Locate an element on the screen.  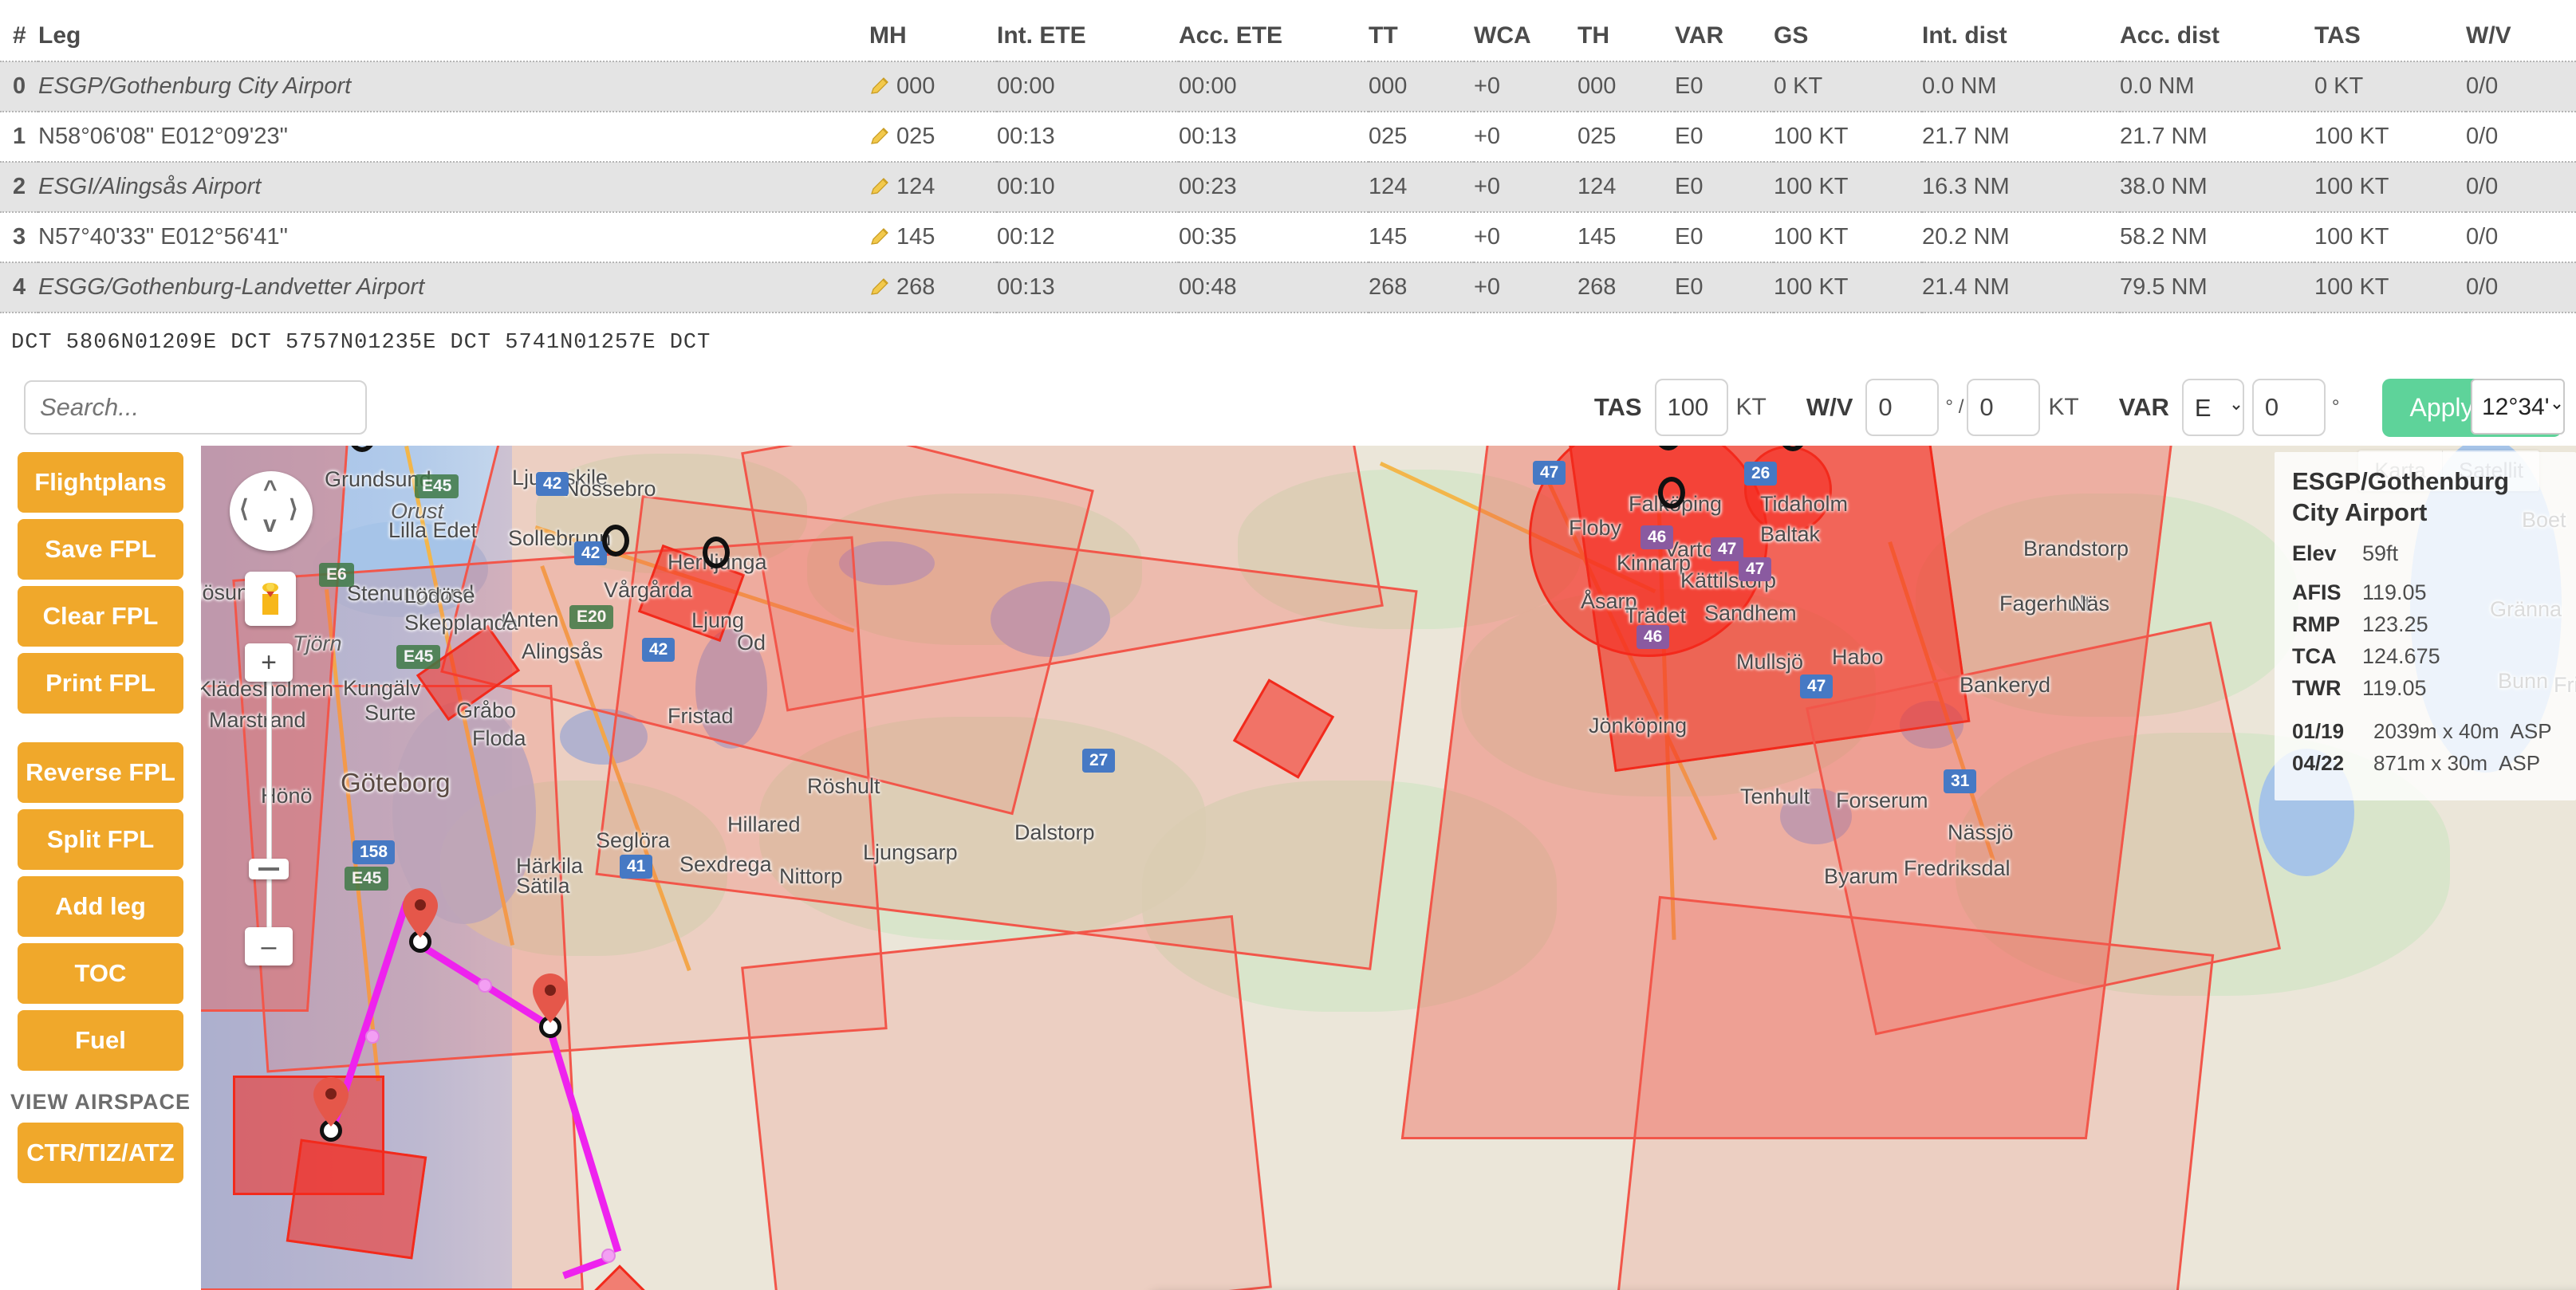
map-pin-esgp is located at coordinates (331, 1104).